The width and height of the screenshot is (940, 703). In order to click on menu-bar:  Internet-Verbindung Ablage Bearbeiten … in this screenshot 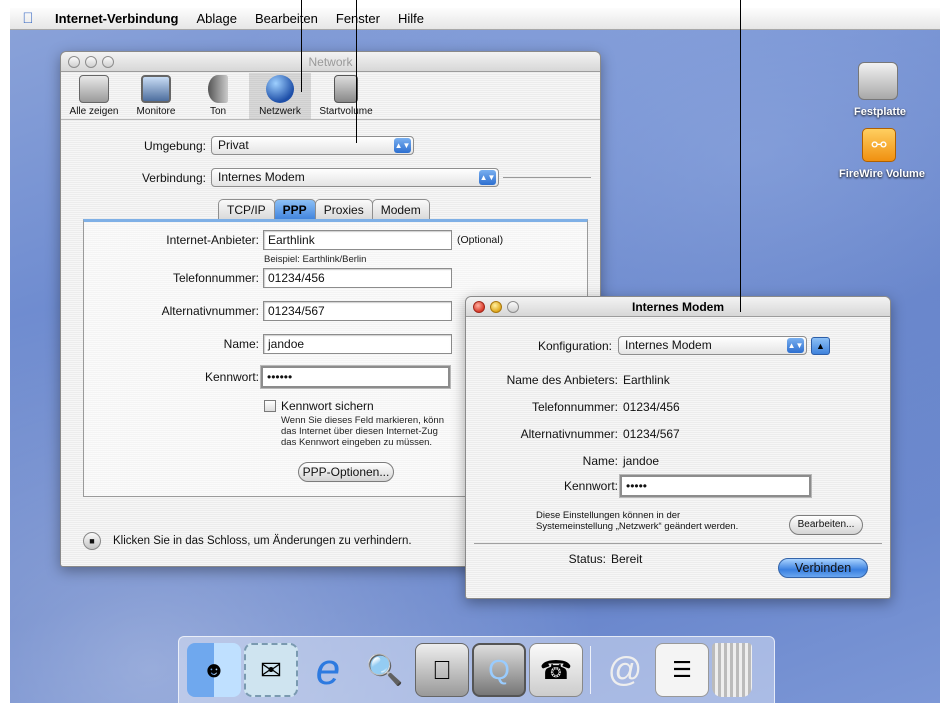, I will do `click(475, 19)`.